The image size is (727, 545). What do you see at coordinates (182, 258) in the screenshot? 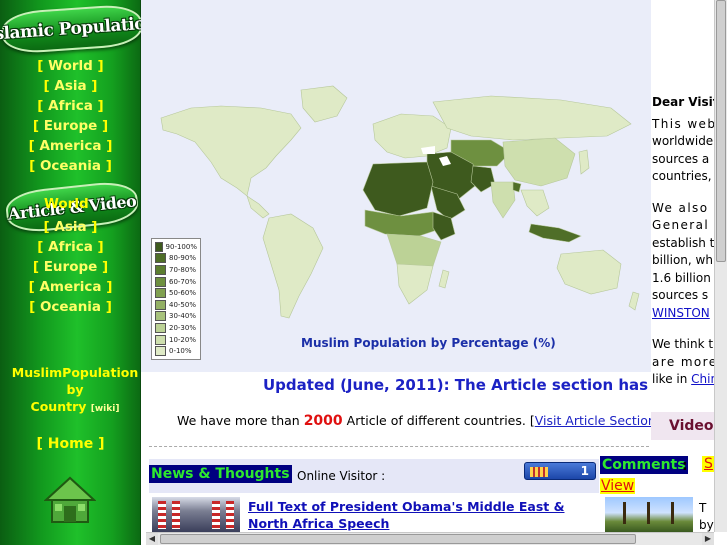
I see `legend-label: 80-90%` at bounding box center [182, 258].